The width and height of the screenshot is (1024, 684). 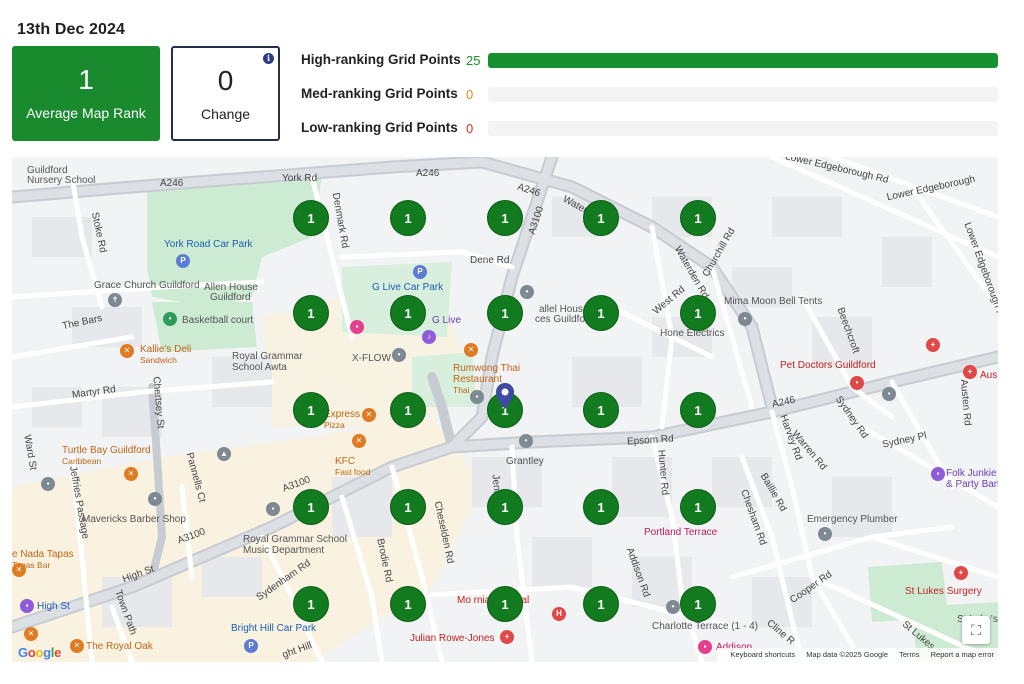 I want to click on map-label-folk-junkie: Folk Junkie & Party Ban, so click(x=972, y=479).